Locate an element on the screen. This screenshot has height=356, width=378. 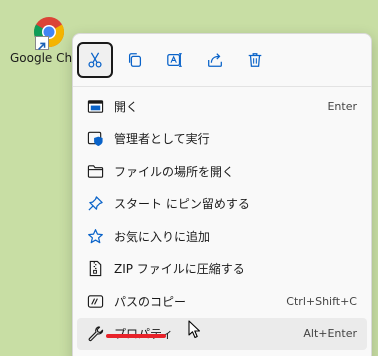
delete-button is located at coordinates (255, 60).